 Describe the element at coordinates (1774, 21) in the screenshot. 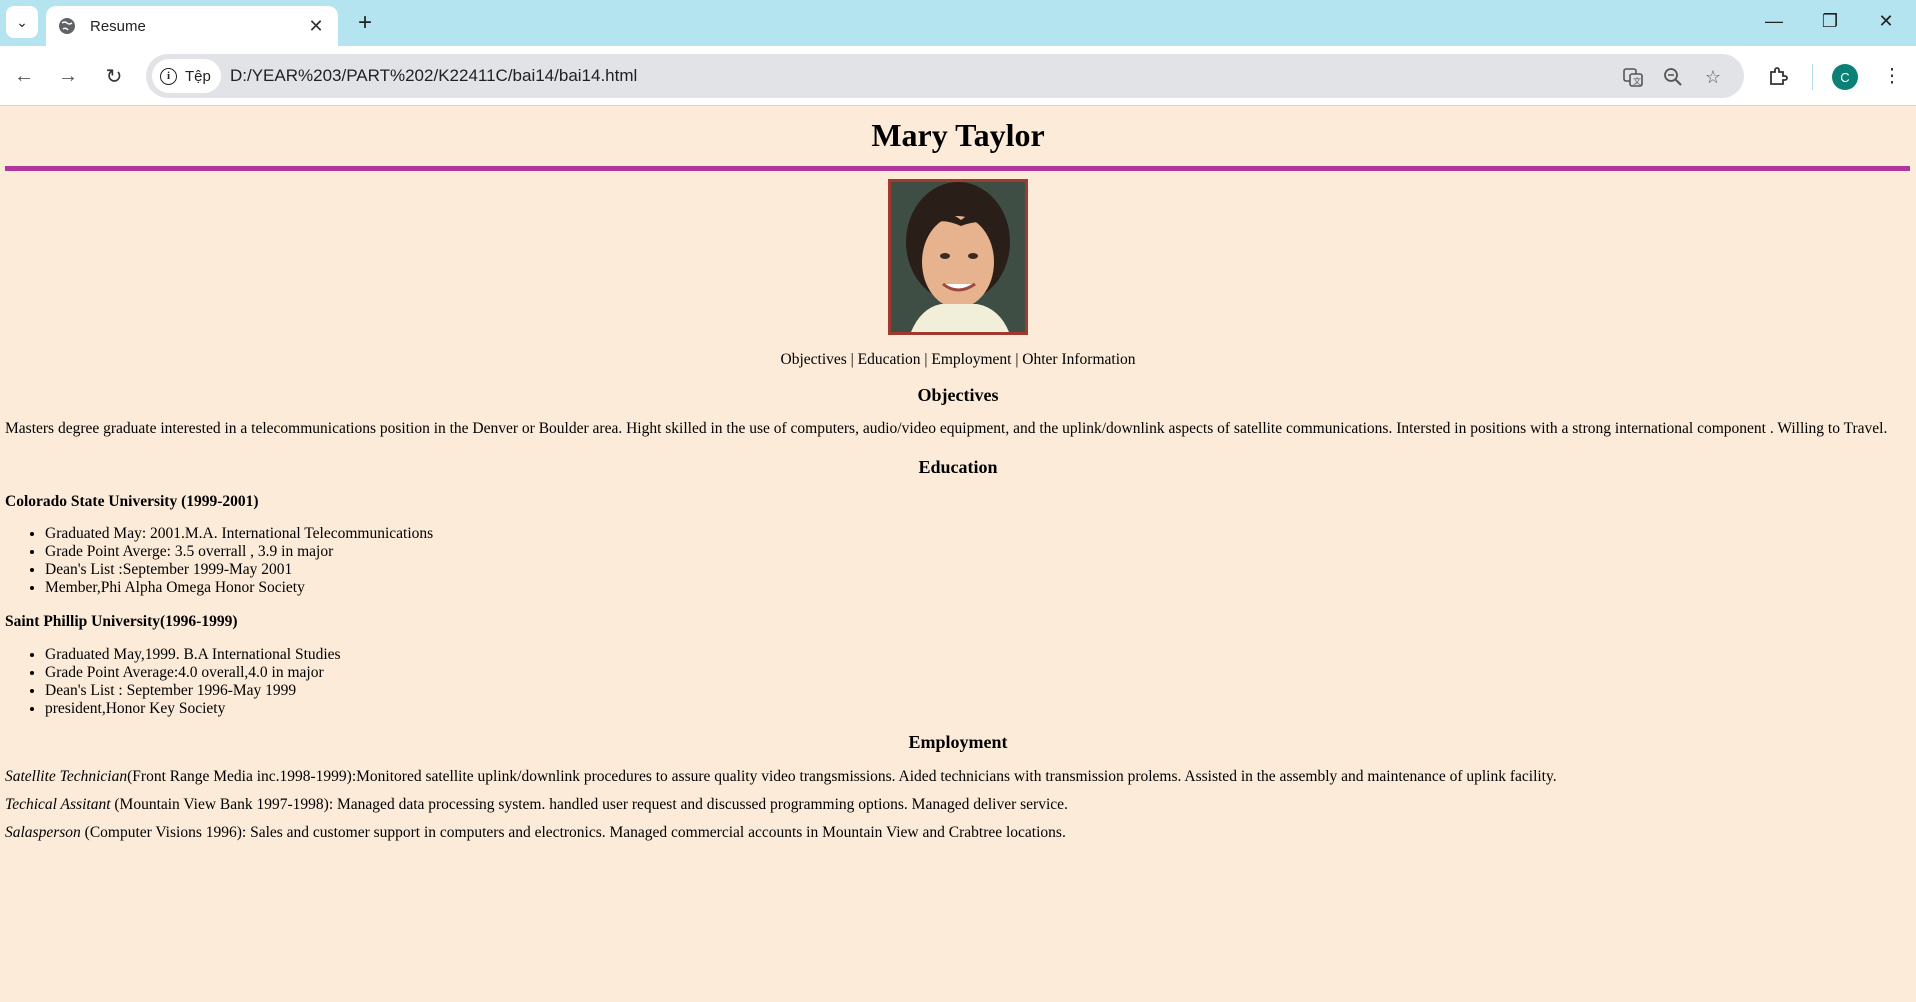

I see `minimize-icon: —` at that location.